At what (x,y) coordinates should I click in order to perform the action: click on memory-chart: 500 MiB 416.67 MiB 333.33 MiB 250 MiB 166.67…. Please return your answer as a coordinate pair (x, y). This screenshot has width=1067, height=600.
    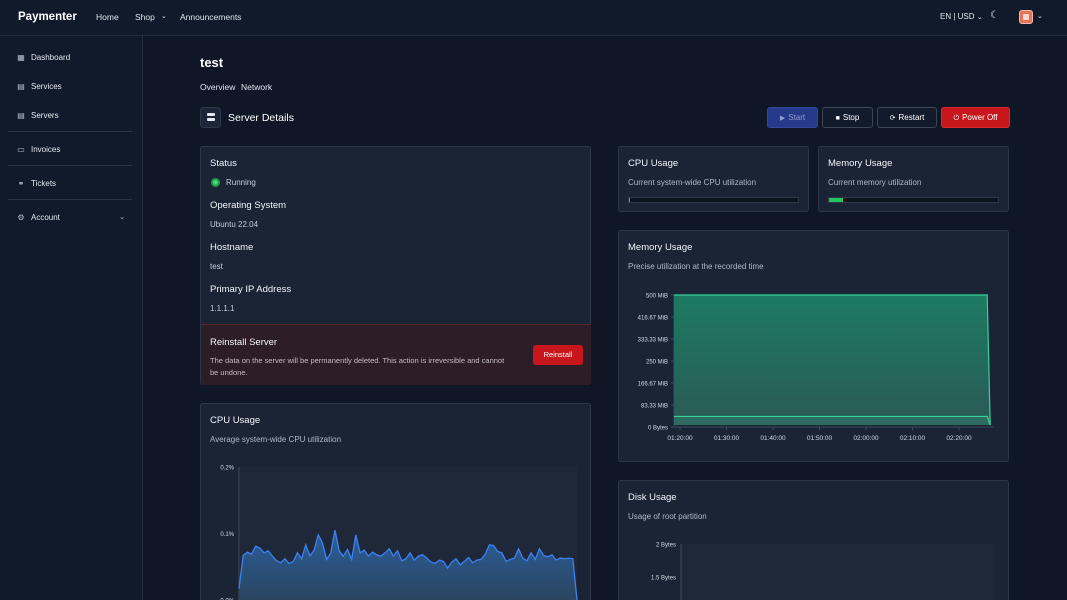
    Looking at the image, I should click on (816, 368).